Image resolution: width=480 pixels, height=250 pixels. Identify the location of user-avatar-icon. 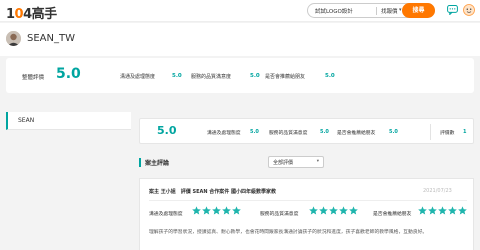
(469, 10).